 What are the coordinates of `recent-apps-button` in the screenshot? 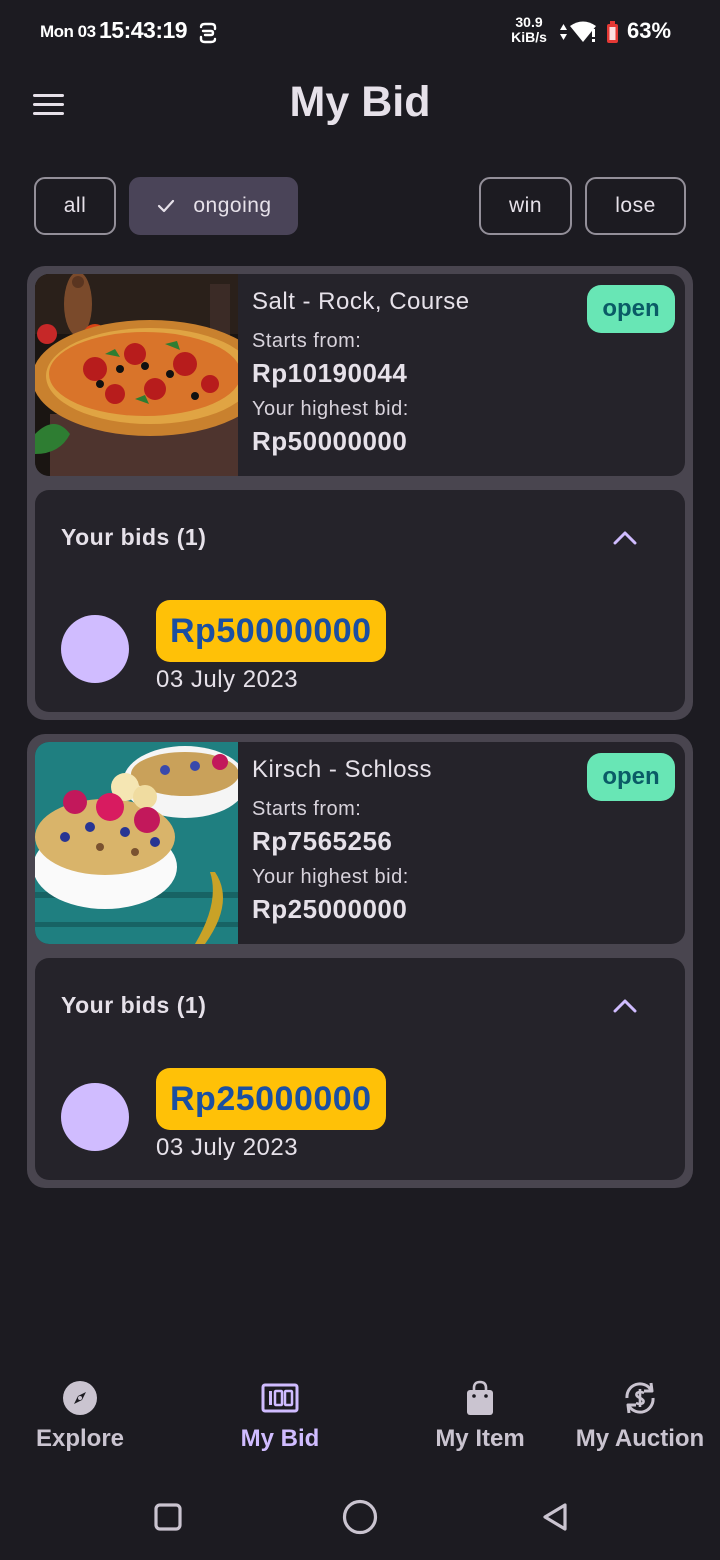 It's located at (168, 1517).